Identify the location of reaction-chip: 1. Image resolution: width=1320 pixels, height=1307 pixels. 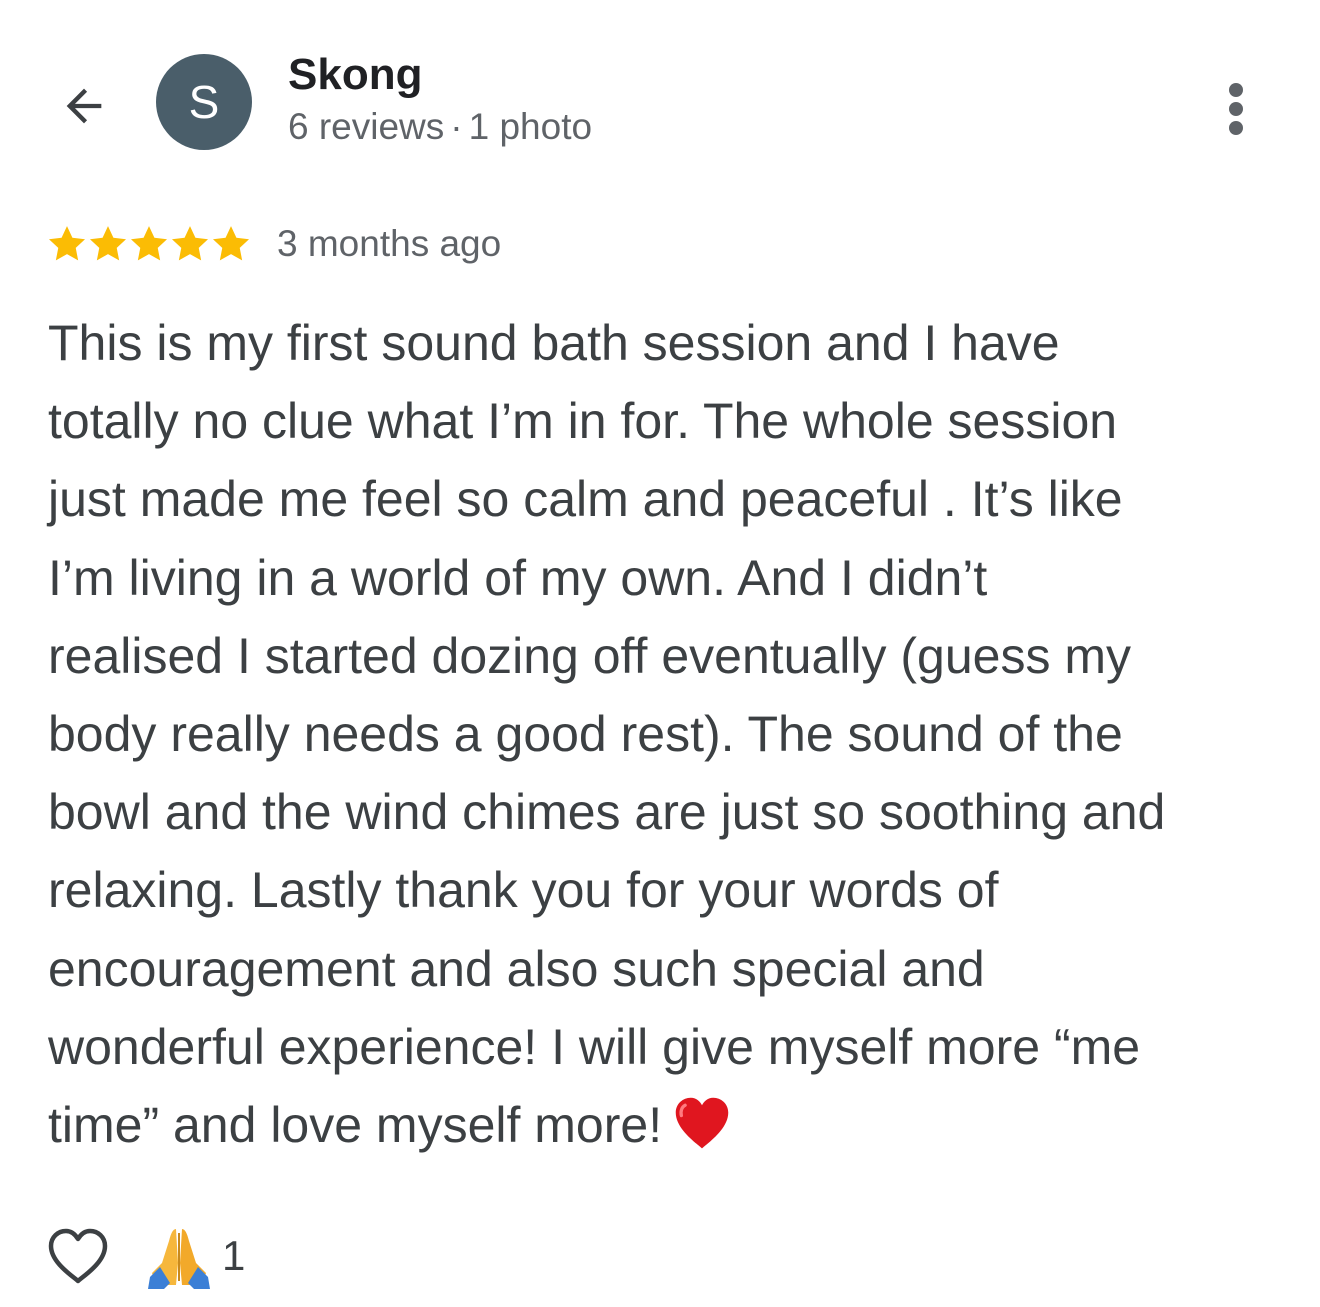
(195, 1256).